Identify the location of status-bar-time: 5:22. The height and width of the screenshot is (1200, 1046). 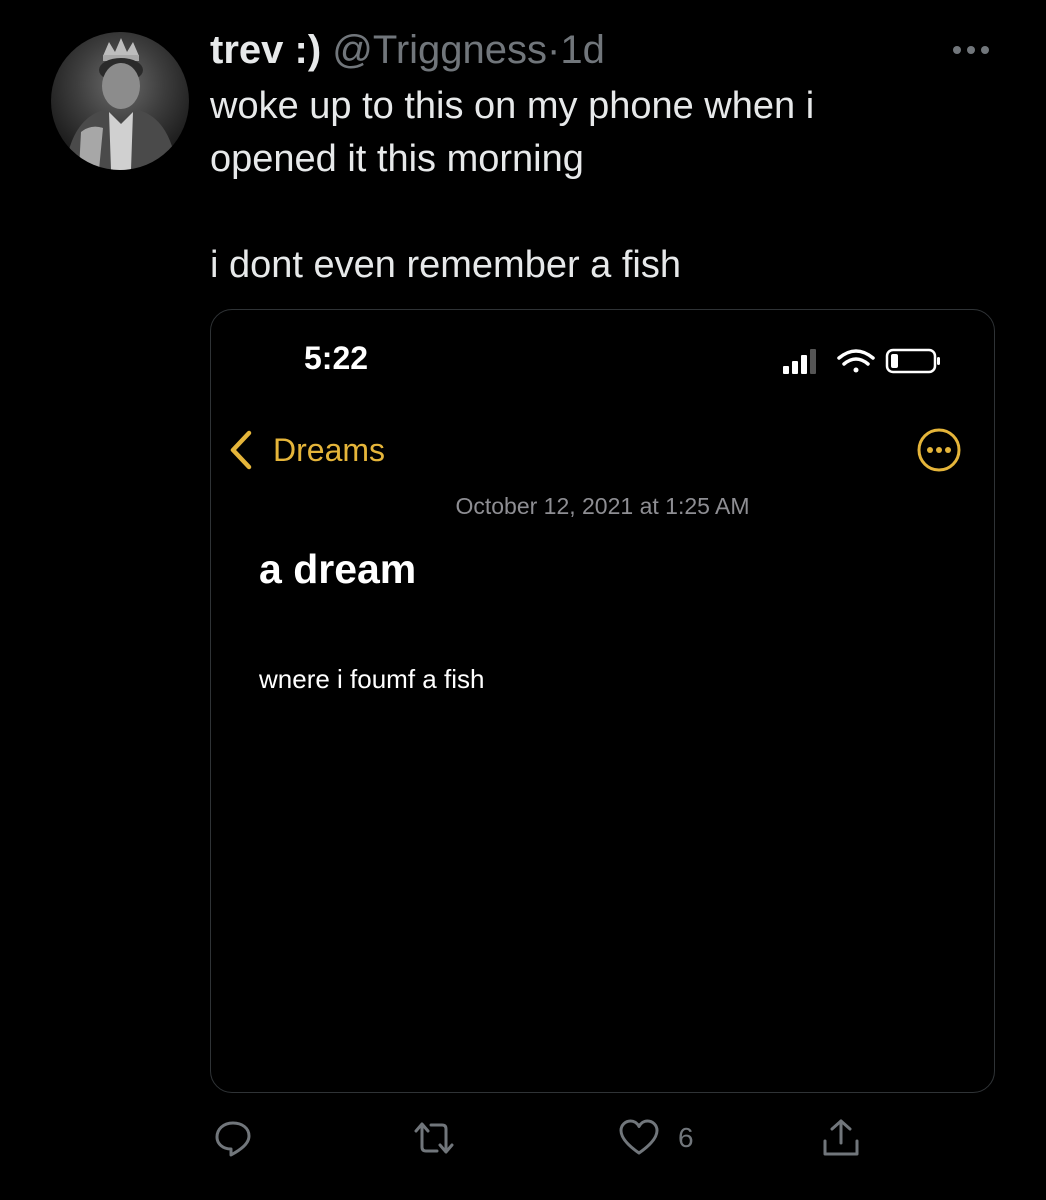
(336, 358).